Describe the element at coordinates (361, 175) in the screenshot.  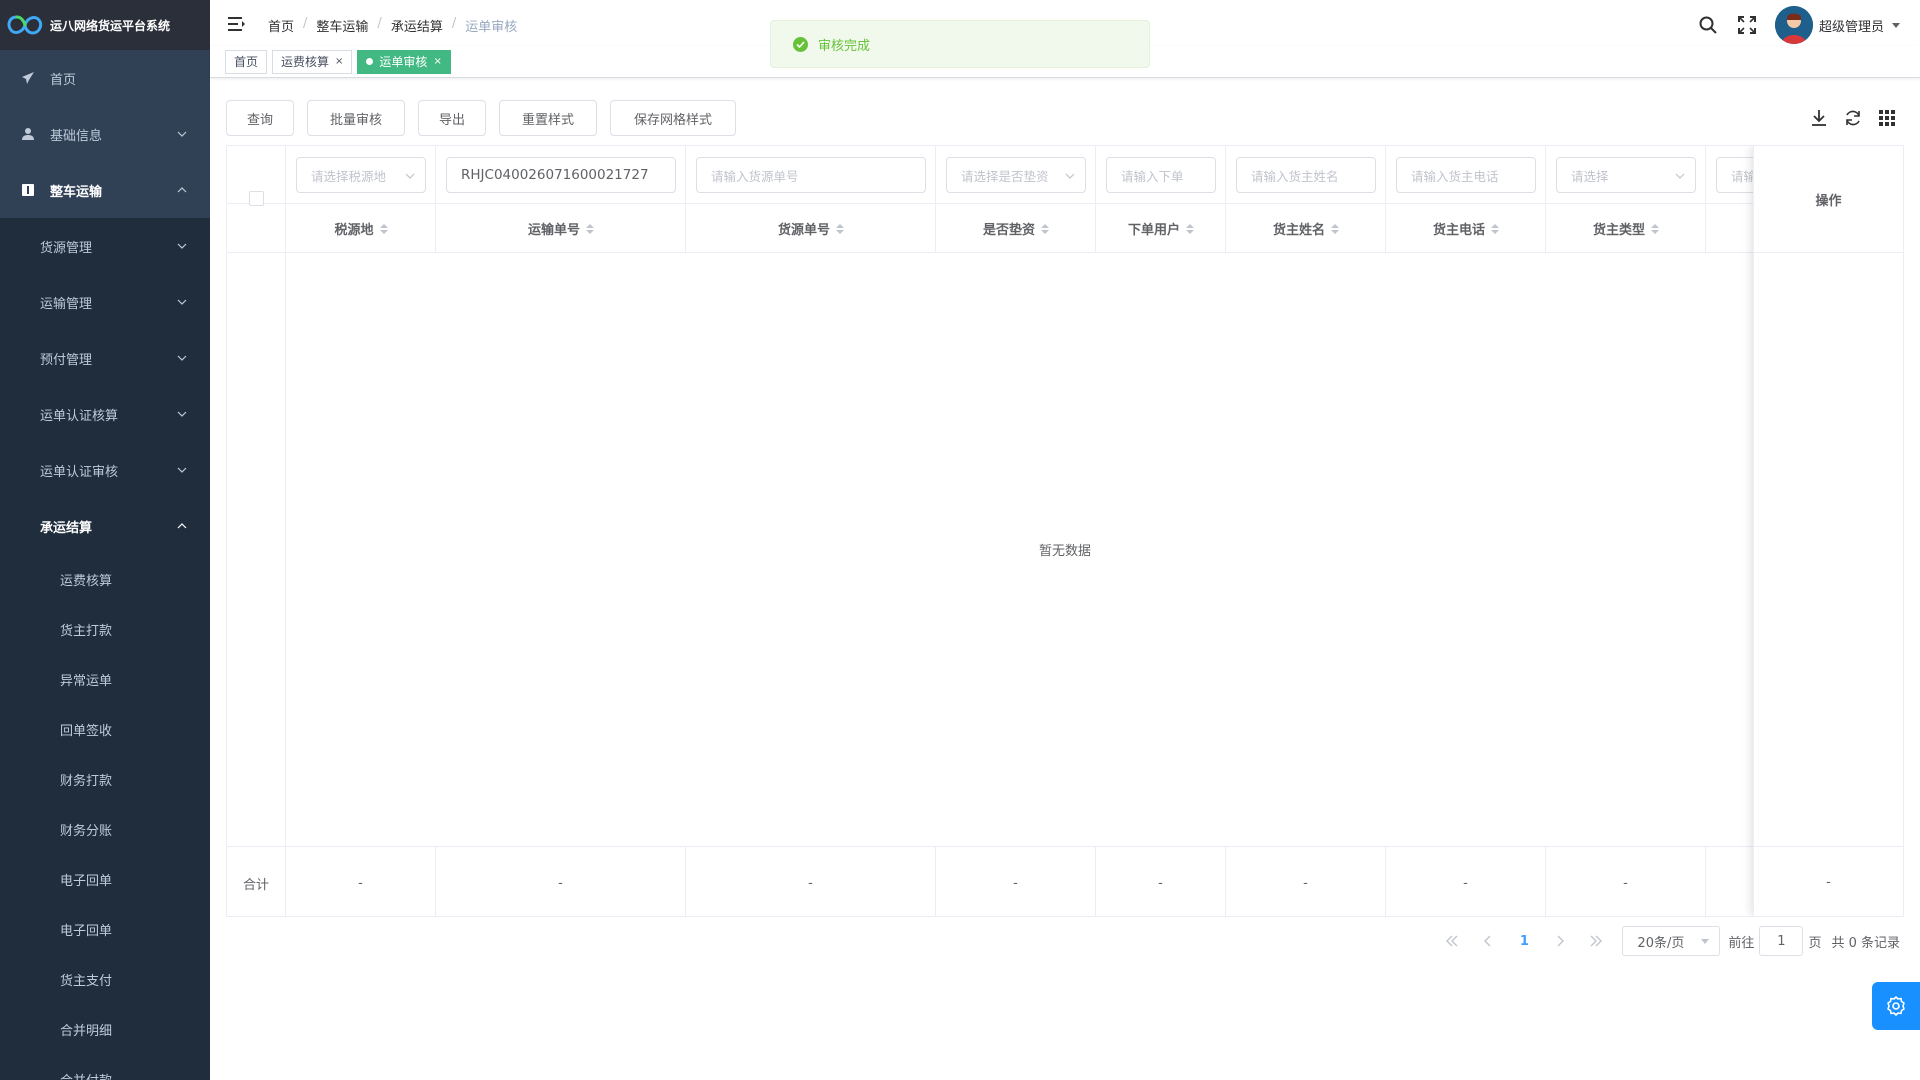
I see `tax-source-select: 请选择税源地` at that location.